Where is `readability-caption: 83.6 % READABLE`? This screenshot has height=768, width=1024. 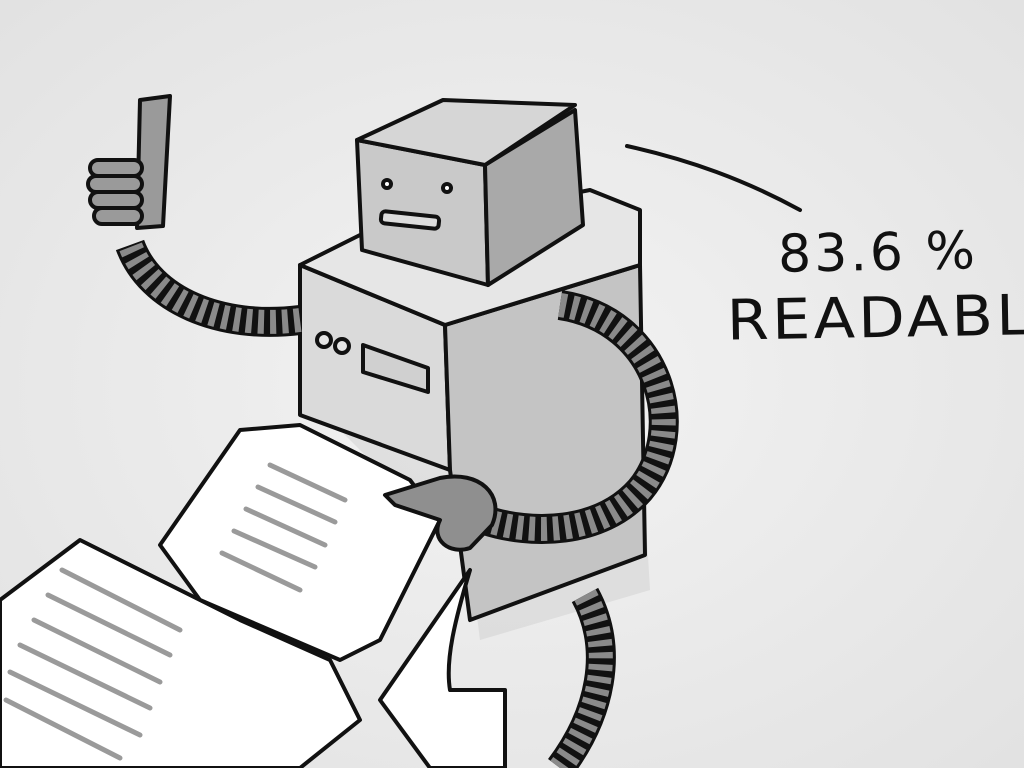
readability-caption: 83.6 % READABLE is located at coordinates (875, 287).